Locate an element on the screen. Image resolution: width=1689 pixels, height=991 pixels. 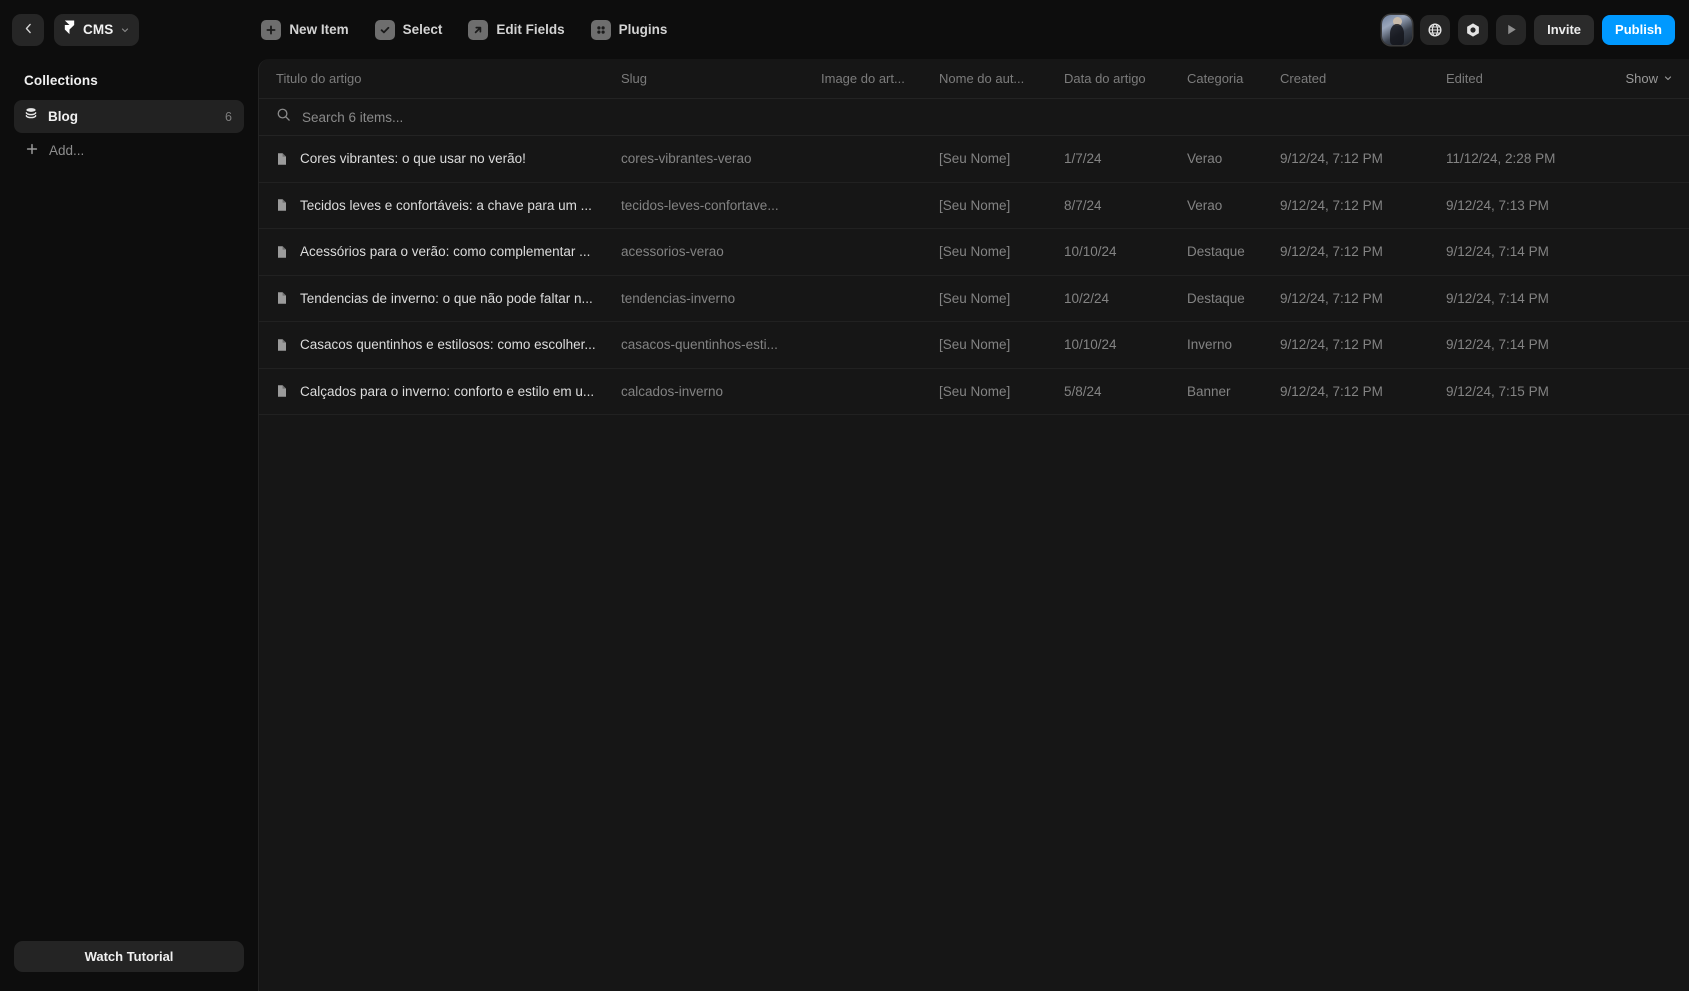
cell-slug: cores-vibrantes-verao is located at coordinates (686, 159).